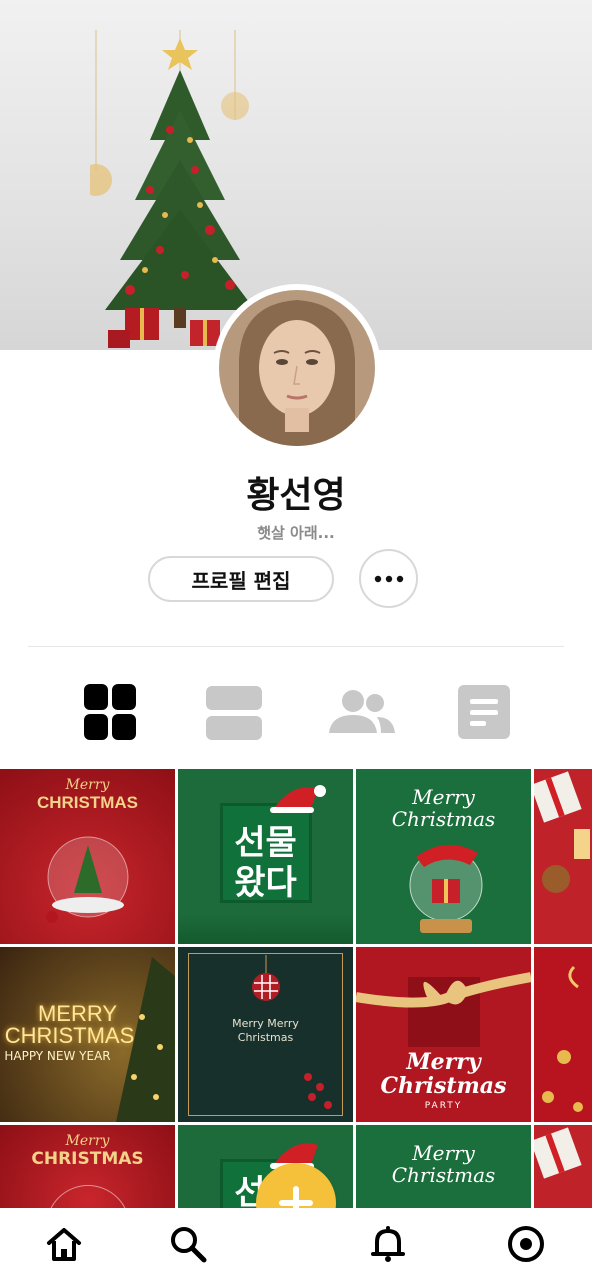  I want to click on people-icon, so click(362, 711).